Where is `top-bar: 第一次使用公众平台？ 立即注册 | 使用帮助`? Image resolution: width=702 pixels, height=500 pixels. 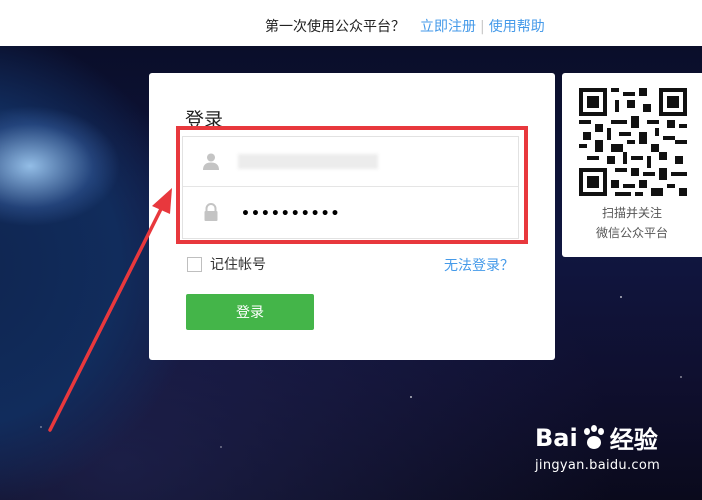
top-bar: 第一次使用公众平台？ 立即注册 | 使用帮助 is located at coordinates (351, 23).